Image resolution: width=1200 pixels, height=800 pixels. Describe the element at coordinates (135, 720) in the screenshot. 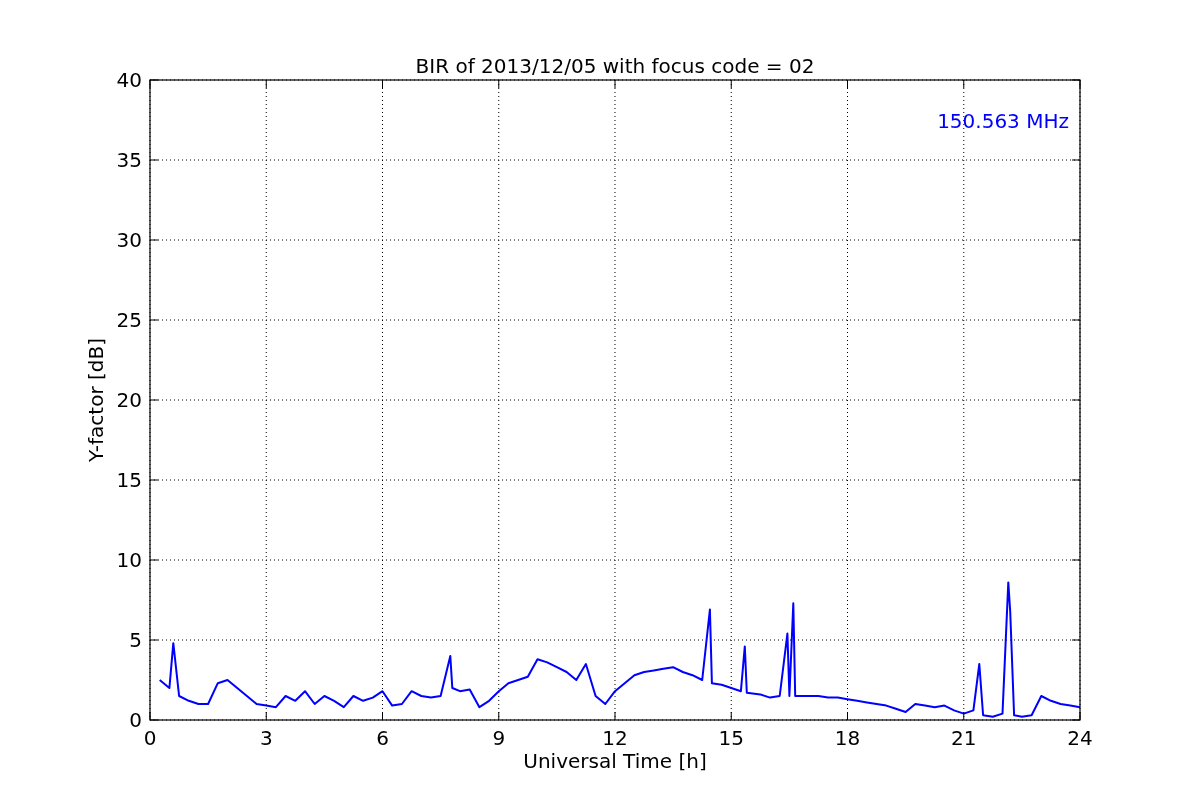

I see `y-tick-label: 0` at that location.